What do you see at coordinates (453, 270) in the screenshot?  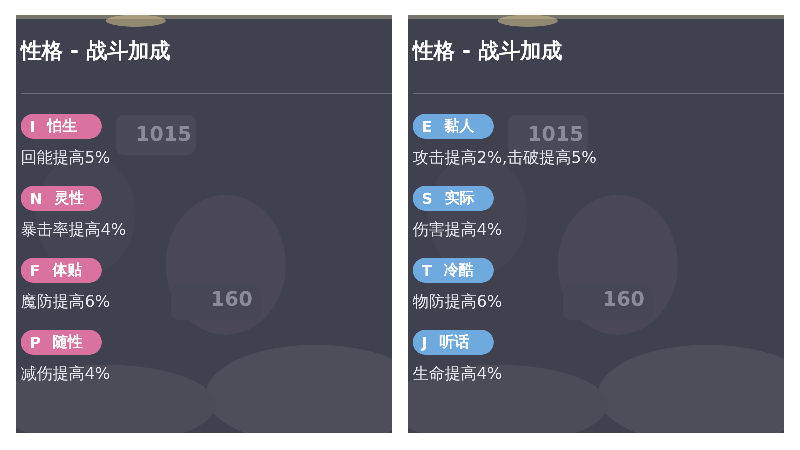 I see `trait-tag: T 冷酷` at bounding box center [453, 270].